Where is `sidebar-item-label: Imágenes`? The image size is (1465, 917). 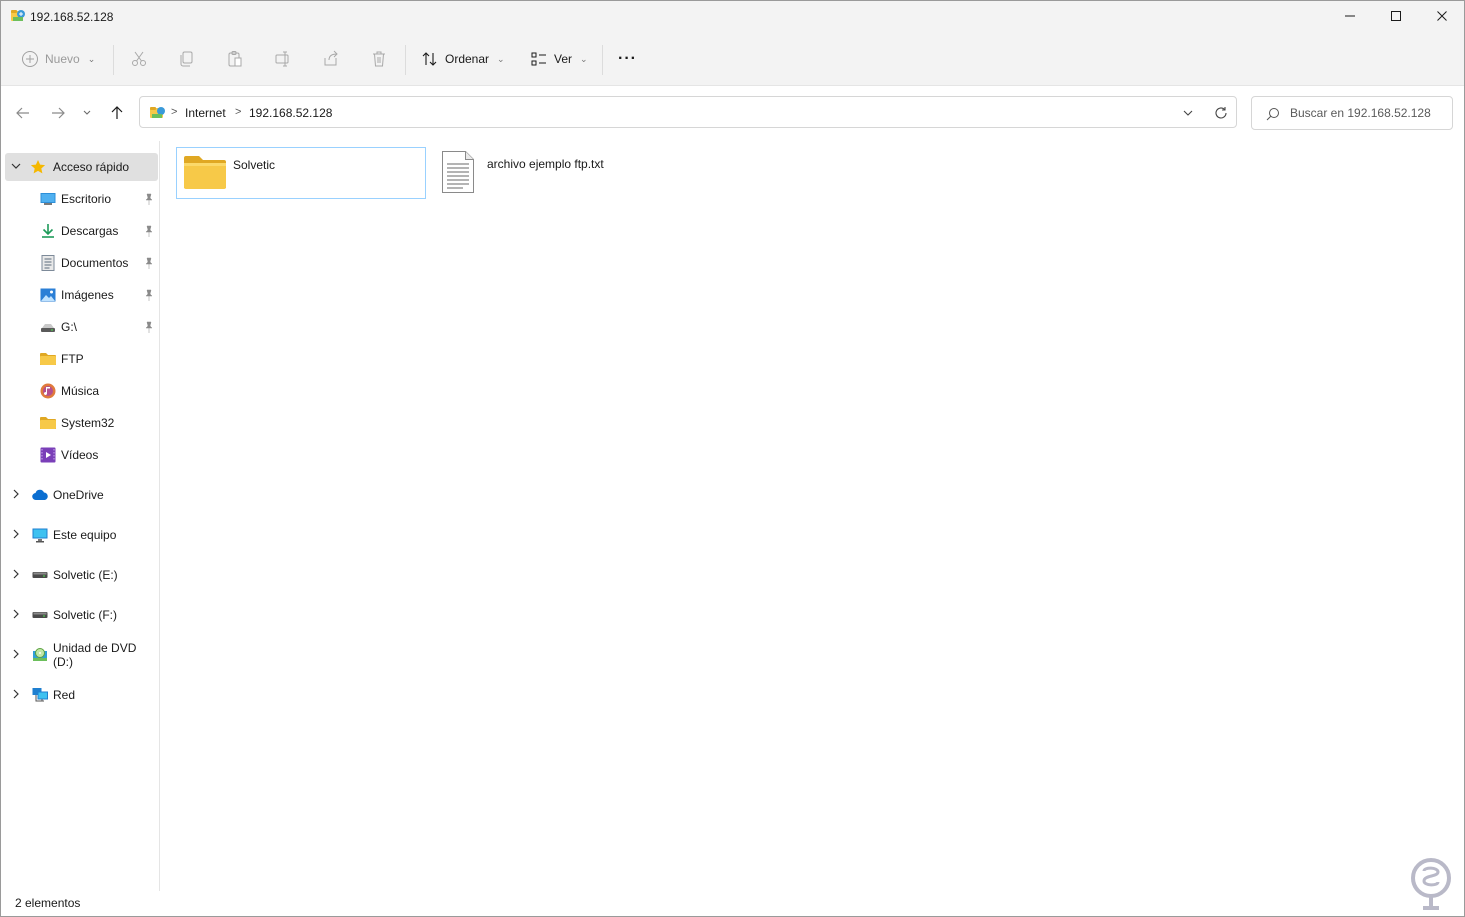 sidebar-item-label: Imágenes is located at coordinates (87, 295).